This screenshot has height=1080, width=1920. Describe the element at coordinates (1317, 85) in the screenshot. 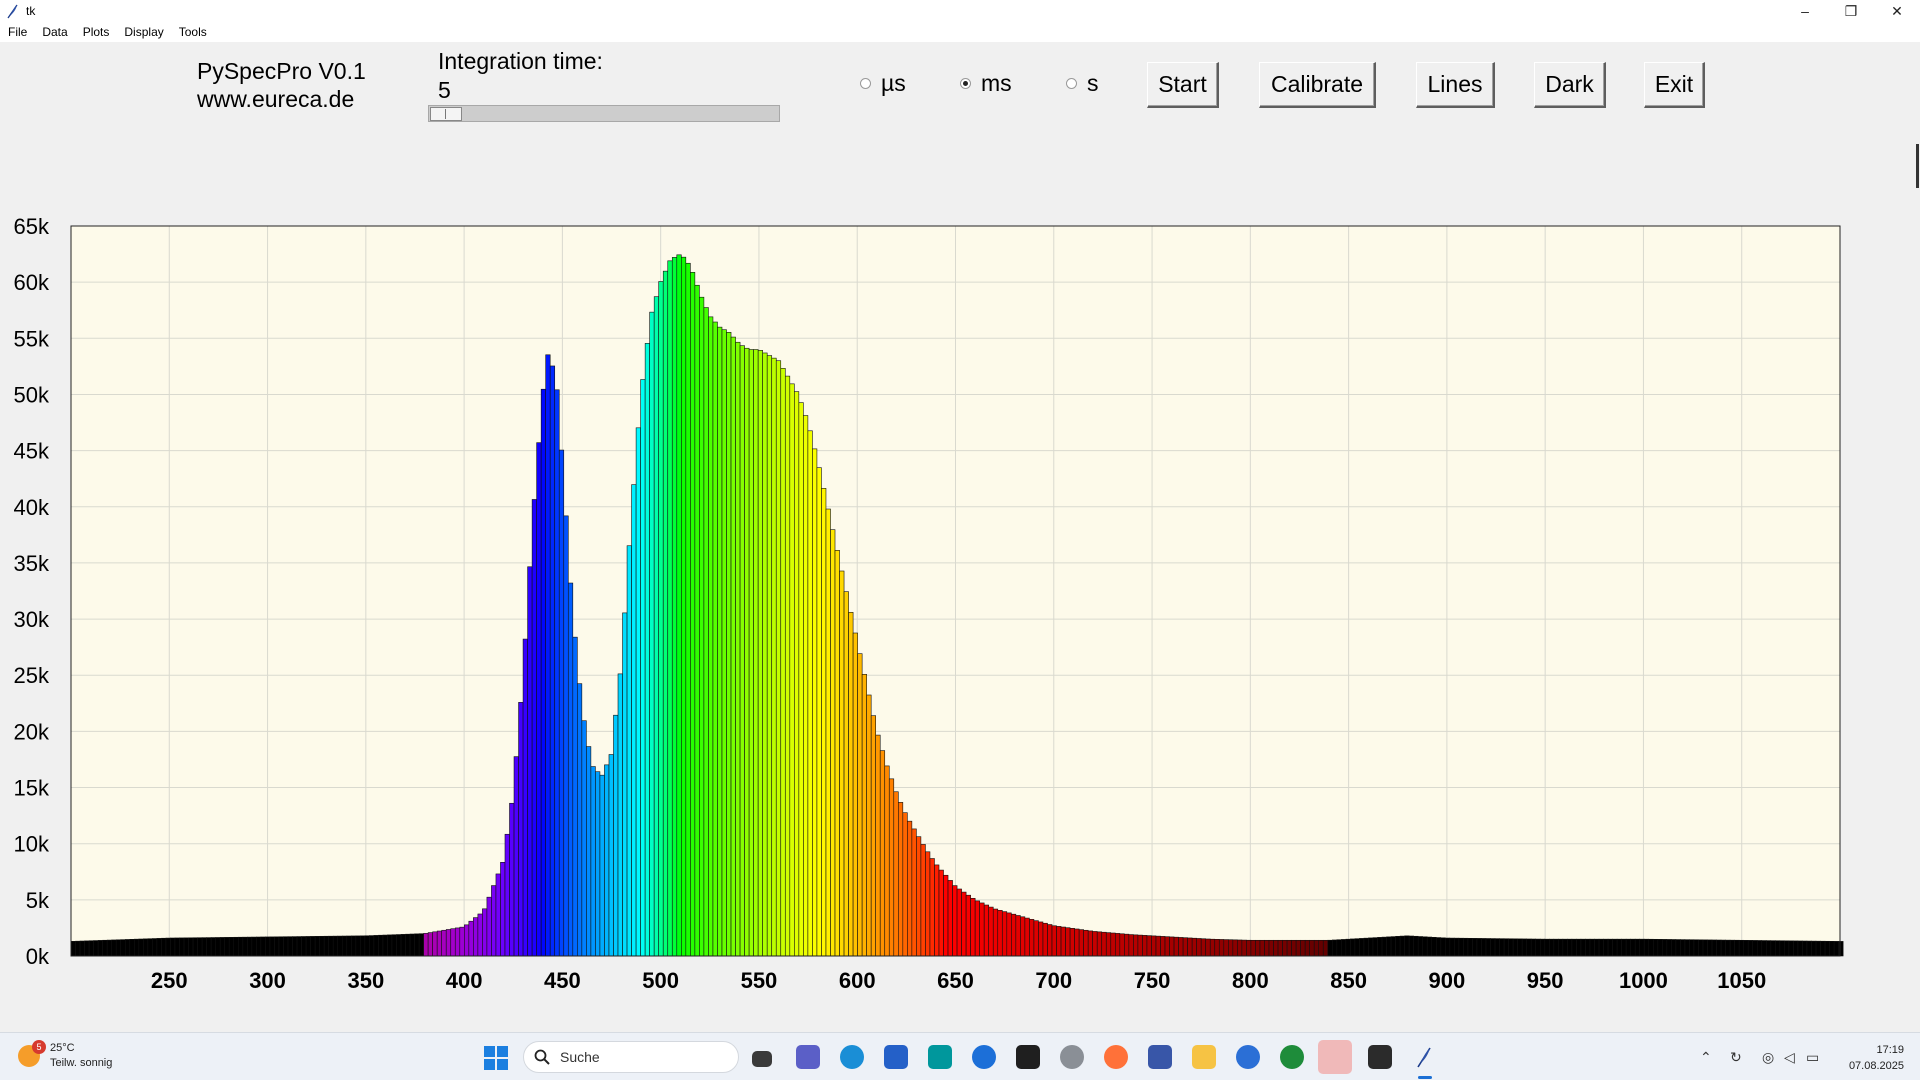

I see `calibrate-button: Calibrate` at that location.